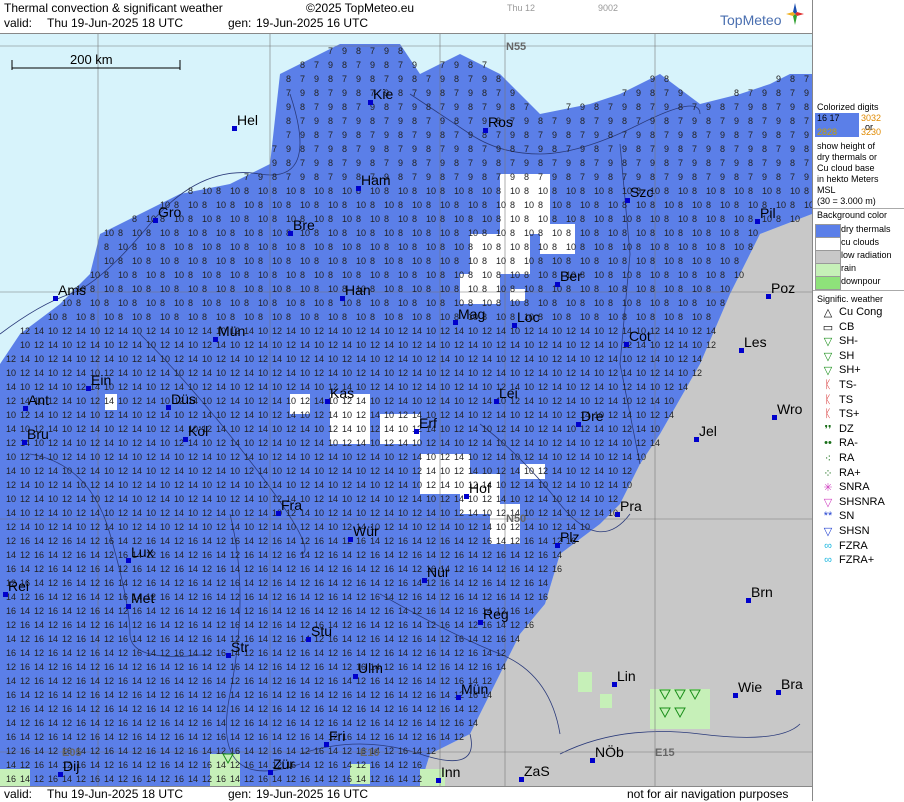 The width and height of the screenshot is (904, 802). What do you see at coordinates (521, 8) in the screenshot?
I see `day-code: Thu 12` at bounding box center [521, 8].